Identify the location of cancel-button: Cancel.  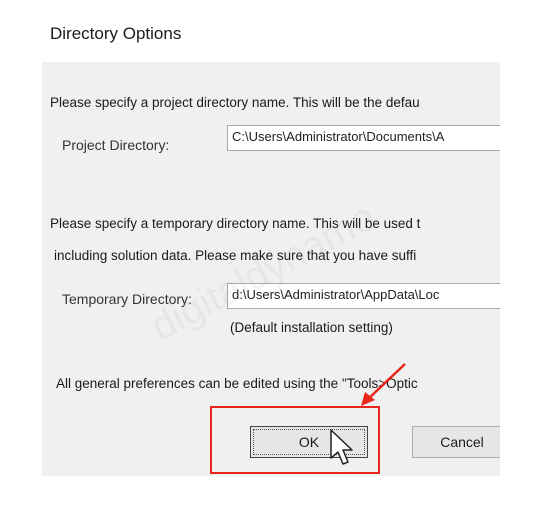
(456, 442).